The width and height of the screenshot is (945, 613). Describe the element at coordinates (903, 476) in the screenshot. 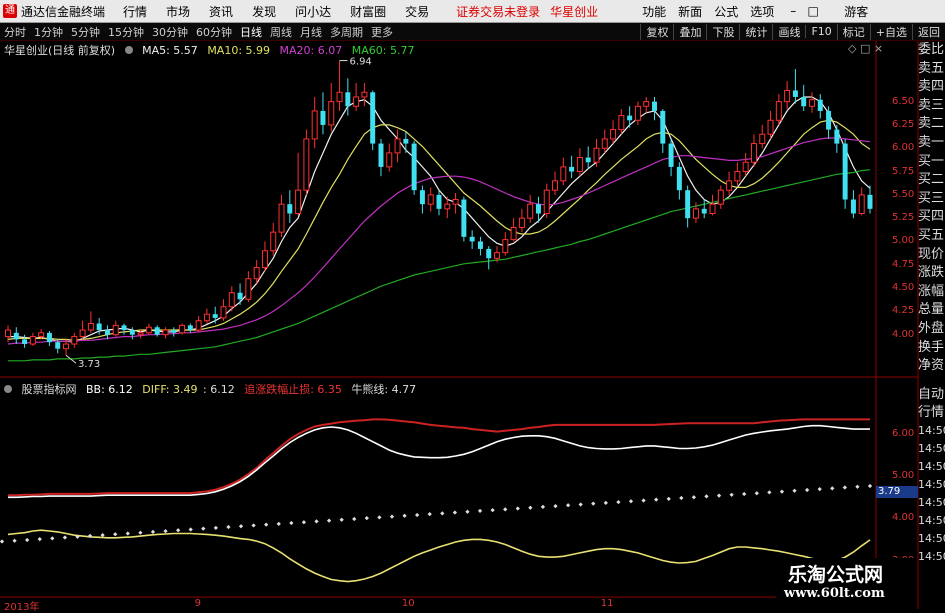

I see `indicator-tick-label: 5.00` at that location.